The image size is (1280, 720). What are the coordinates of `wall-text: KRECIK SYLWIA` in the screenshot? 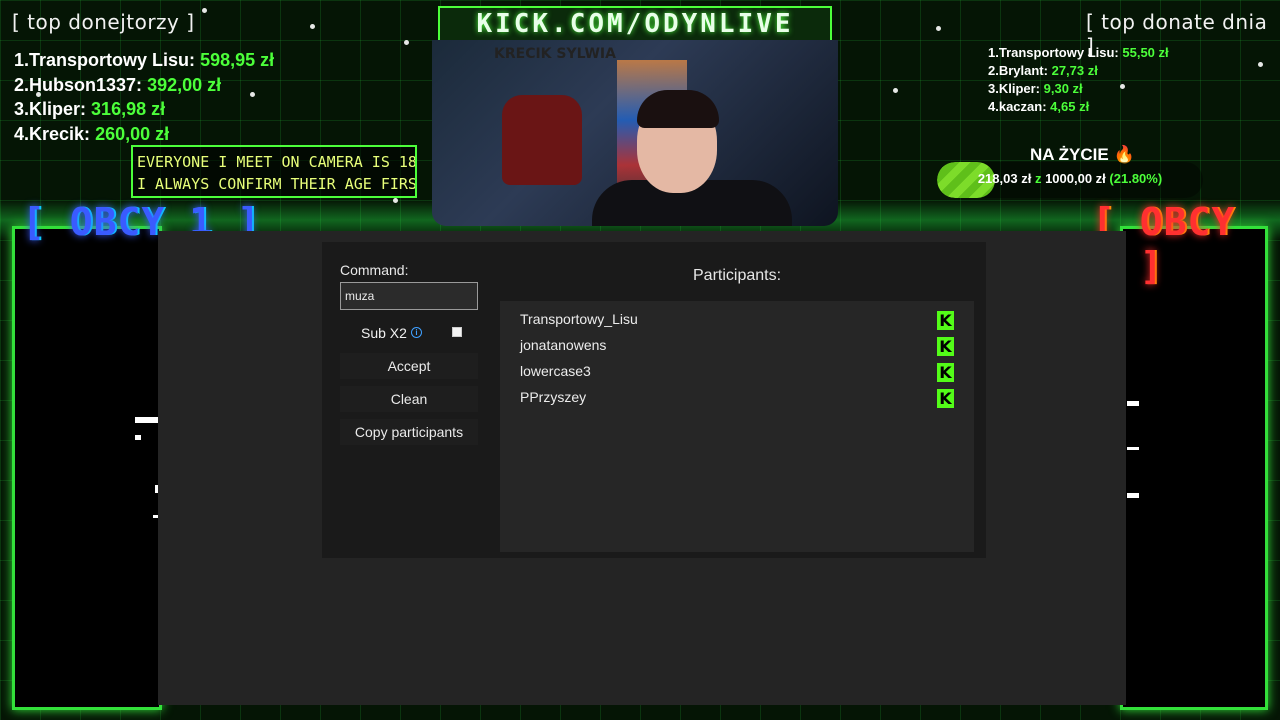 It's located at (555, 54).